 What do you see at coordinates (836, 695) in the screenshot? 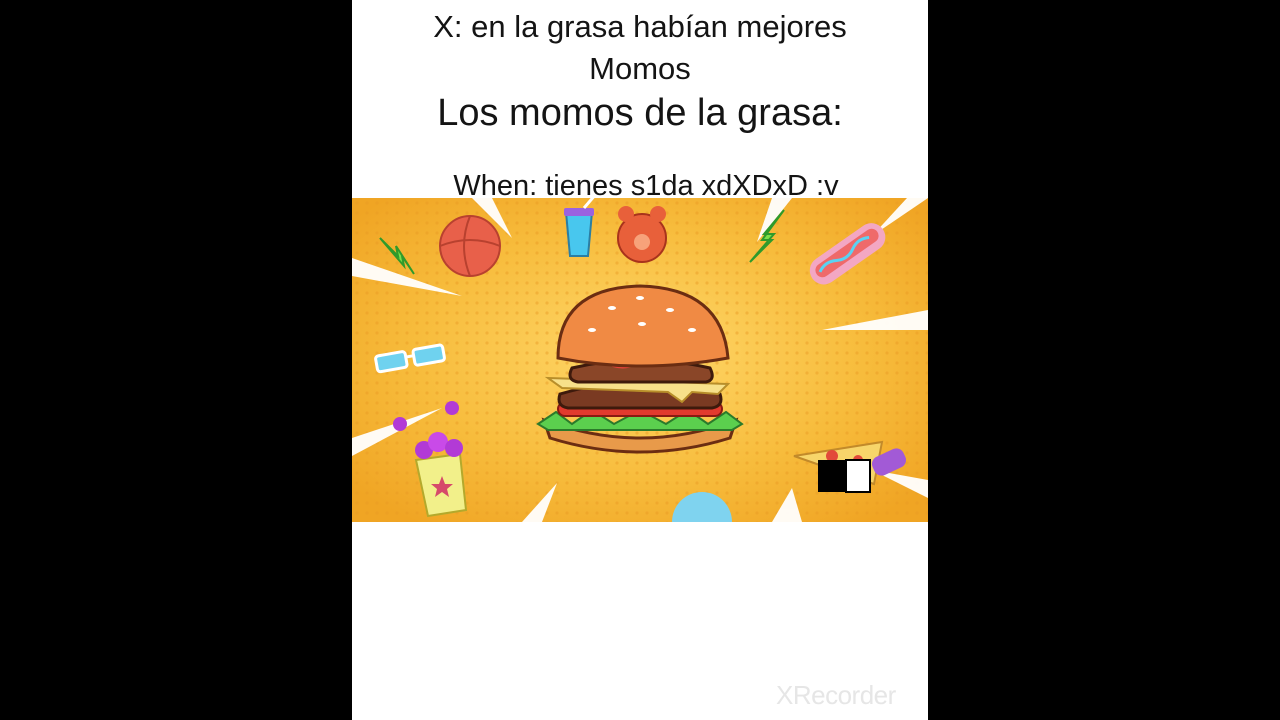
I see `watermark-text: XRecorder` at bounding box center [836, 695].